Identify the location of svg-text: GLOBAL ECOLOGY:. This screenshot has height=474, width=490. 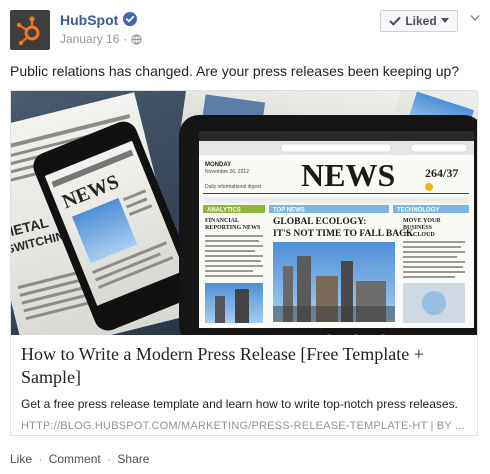
(319, 222).